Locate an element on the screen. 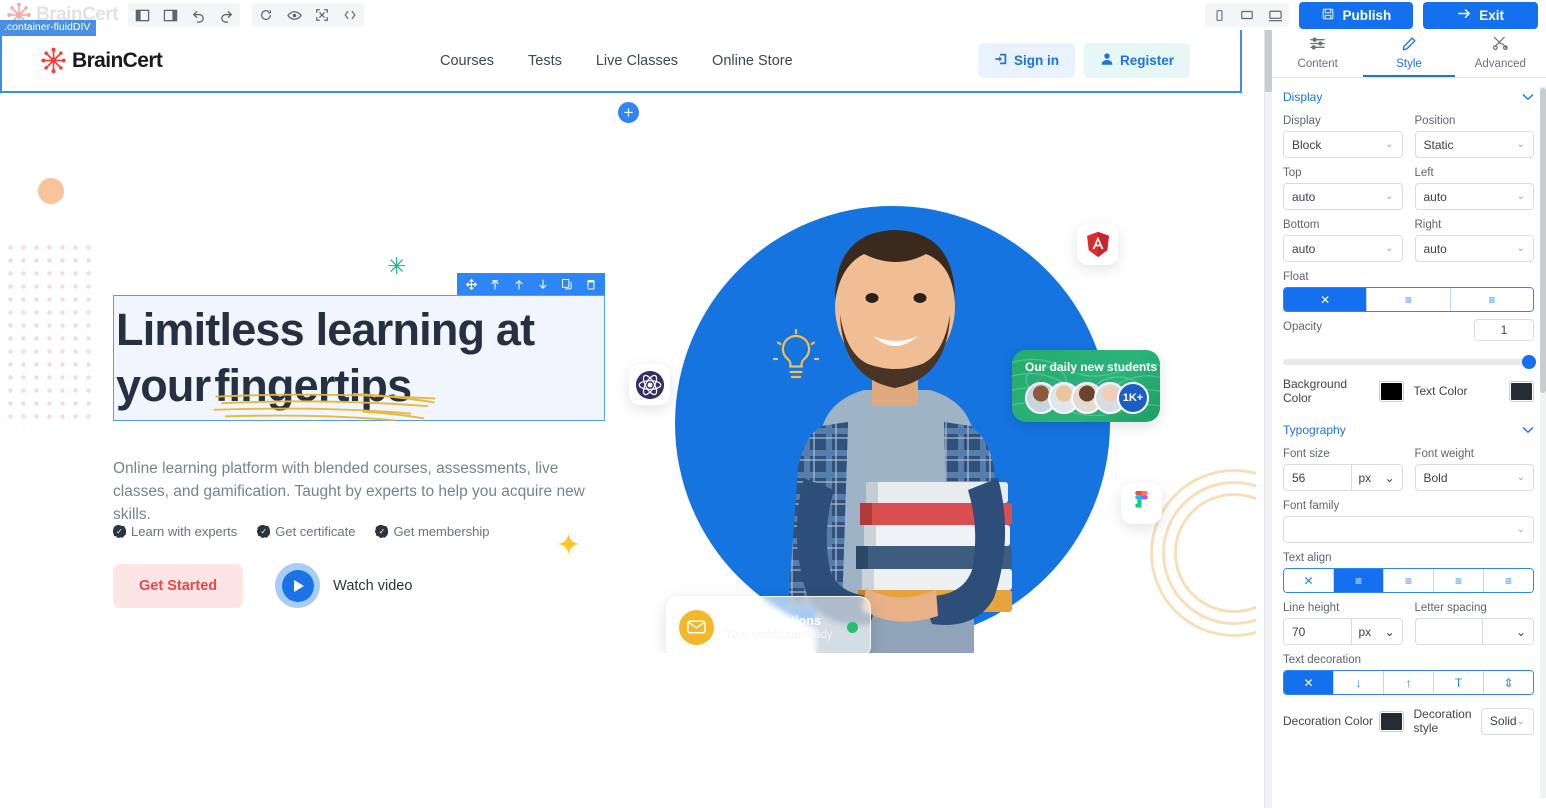  tab-style: Style is located at coordinates (1409, 53).